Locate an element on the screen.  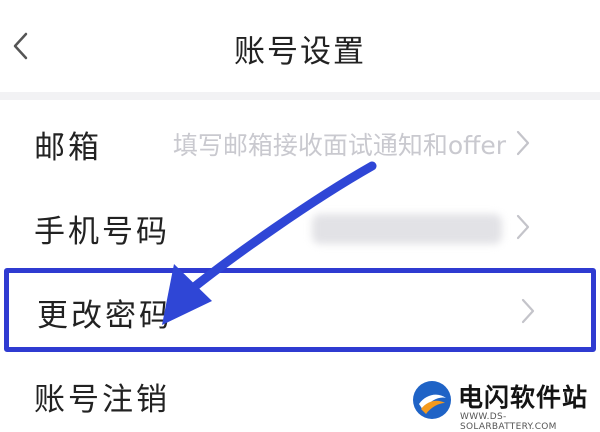
watermark: 电闪软件站 WWW.DS-SOLARBATTERY.COM is located at coordinates (499, 402).